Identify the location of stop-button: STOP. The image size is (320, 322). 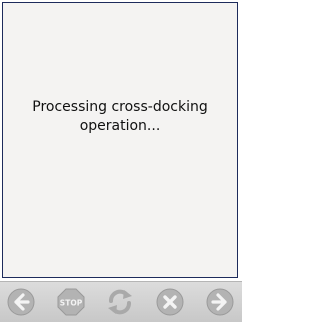
(71, 302).